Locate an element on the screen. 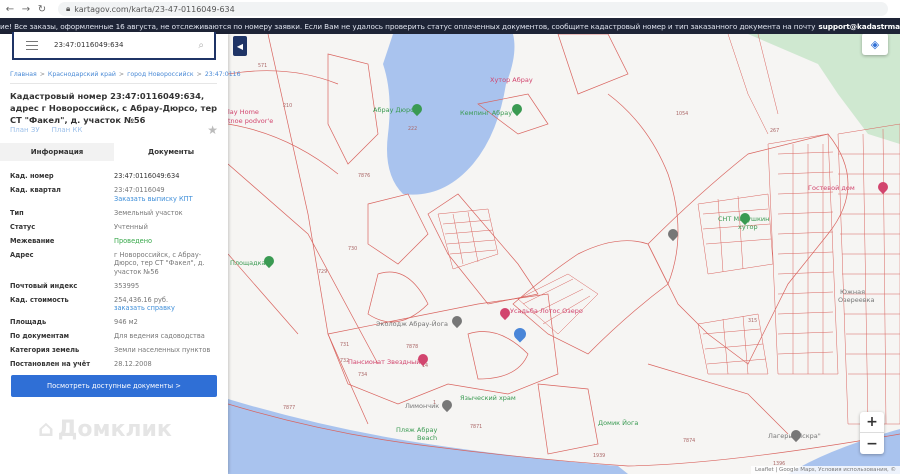 The image size is (900, 474). map-label: Пляж Абрау is located at coordinates (416, 430).